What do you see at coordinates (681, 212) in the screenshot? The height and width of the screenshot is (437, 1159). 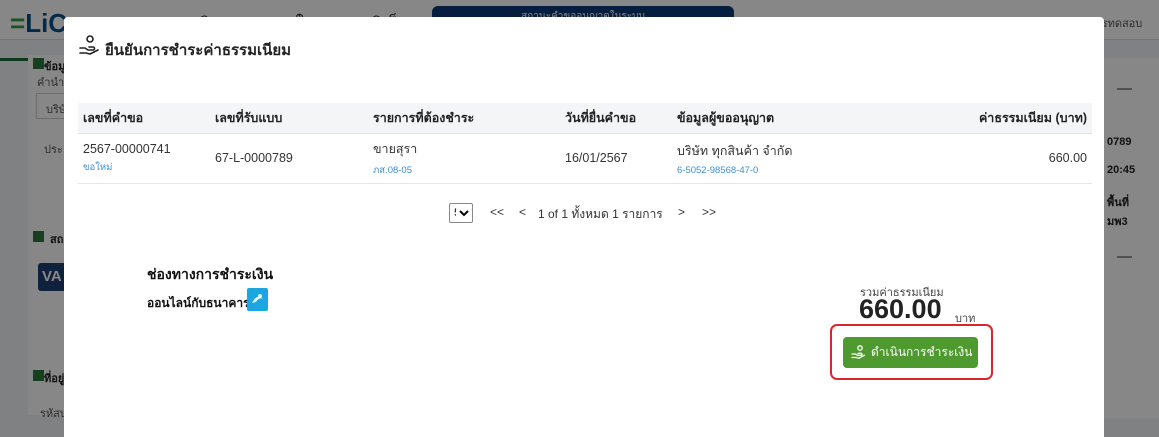 I see `next-page-button: >` at bounding box center [681, 212].